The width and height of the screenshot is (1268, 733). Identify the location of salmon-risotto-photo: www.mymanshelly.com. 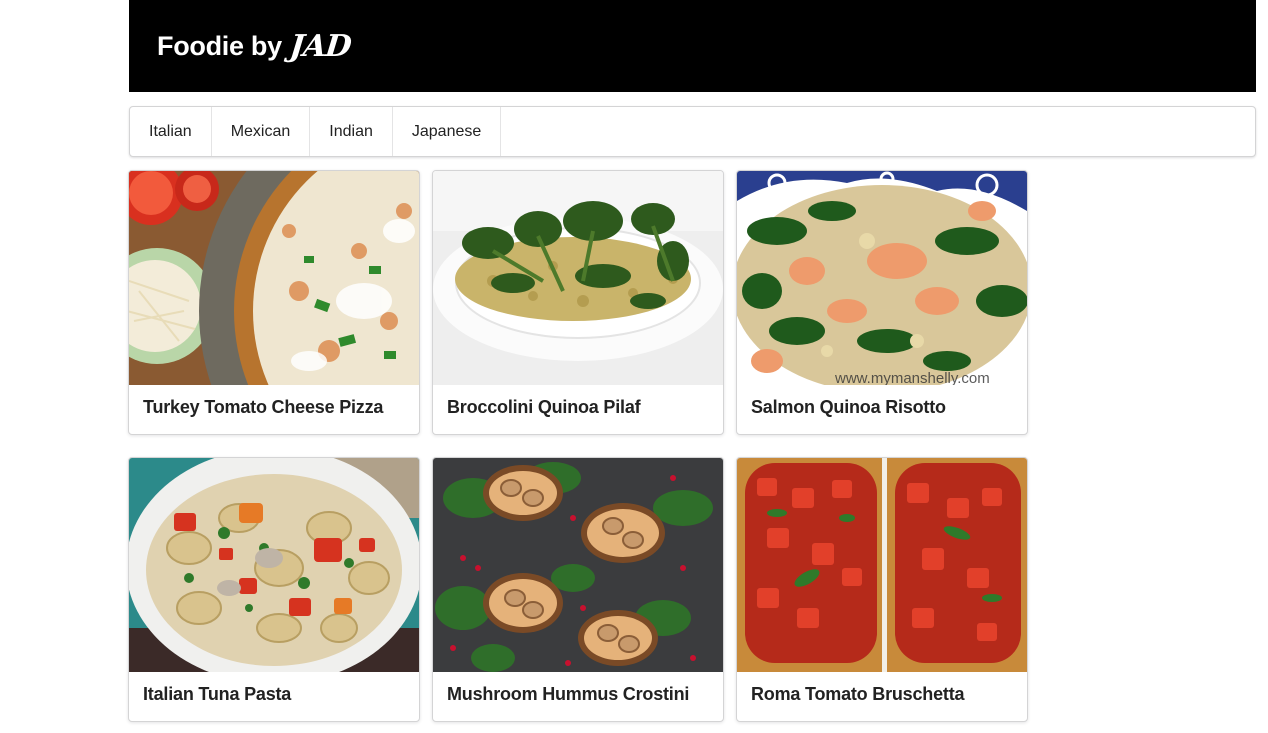
(882, 278).